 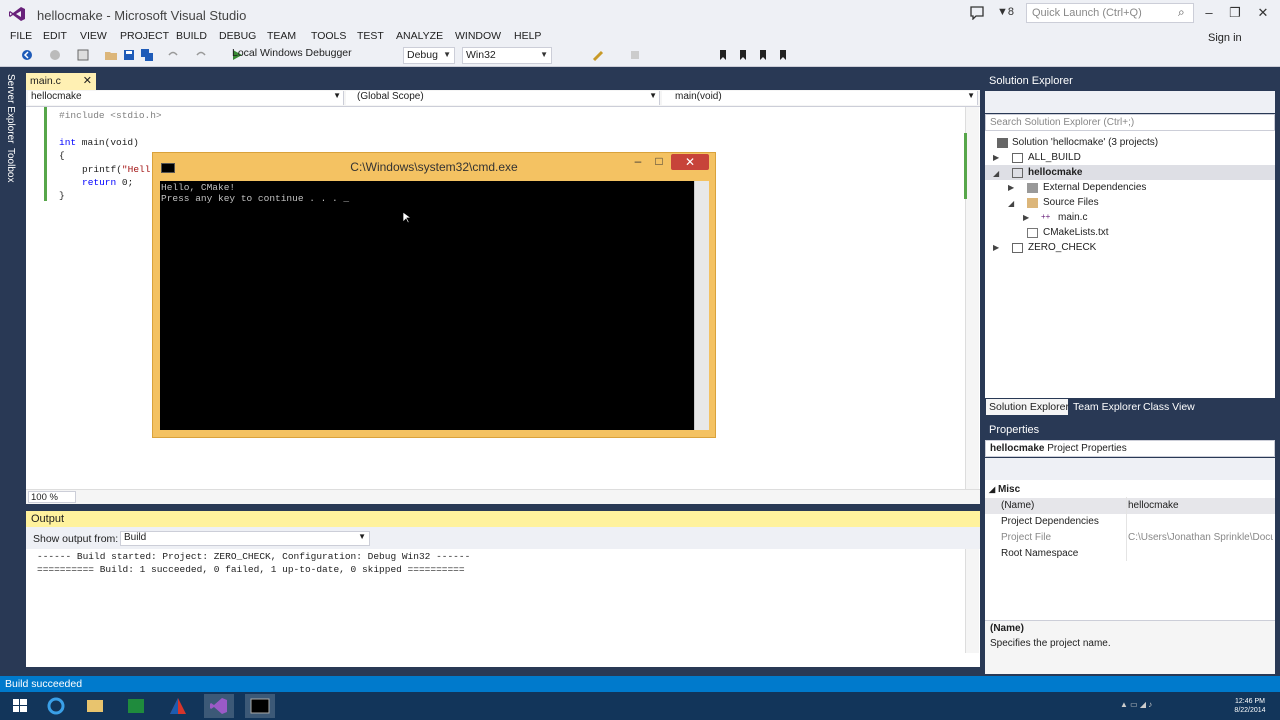 I want to click on prev-bookmark-icon, so click(x=763, y=55).